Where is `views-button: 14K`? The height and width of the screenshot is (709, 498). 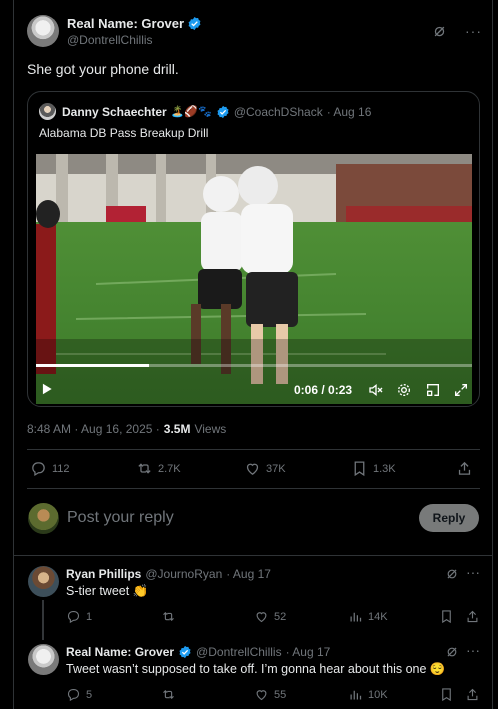
views-button: 14K is located at coordinates (368, 616).